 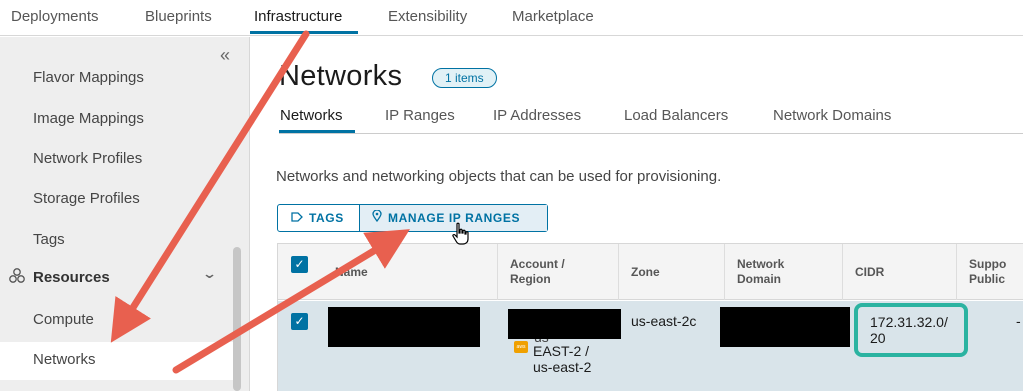 What do you see at coordinates (237, 319) in the screenshot?
I see `sidebar-scrollbar` at bounding box center [237, 319].